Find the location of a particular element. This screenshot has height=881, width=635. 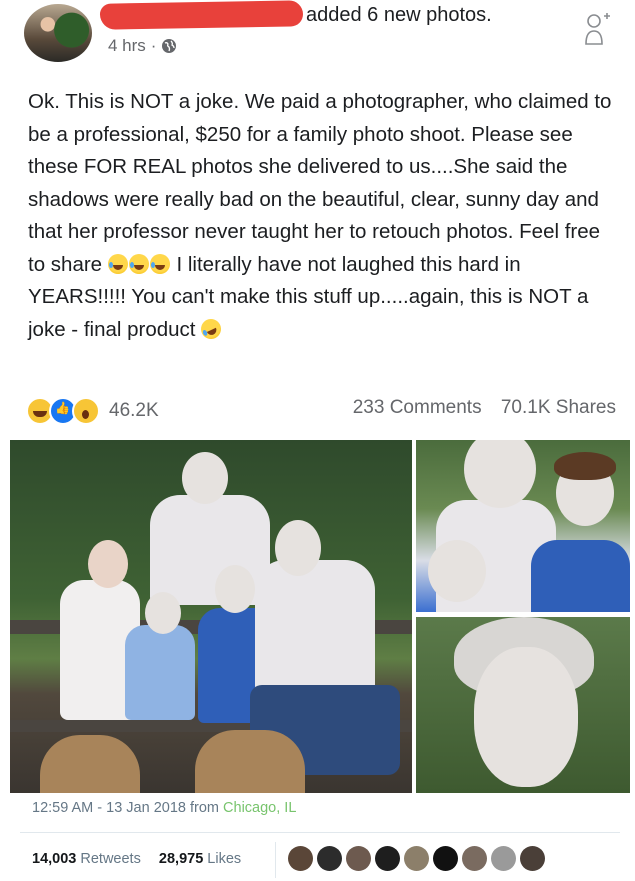

grandmother-face is located at coordinates (500, 474).